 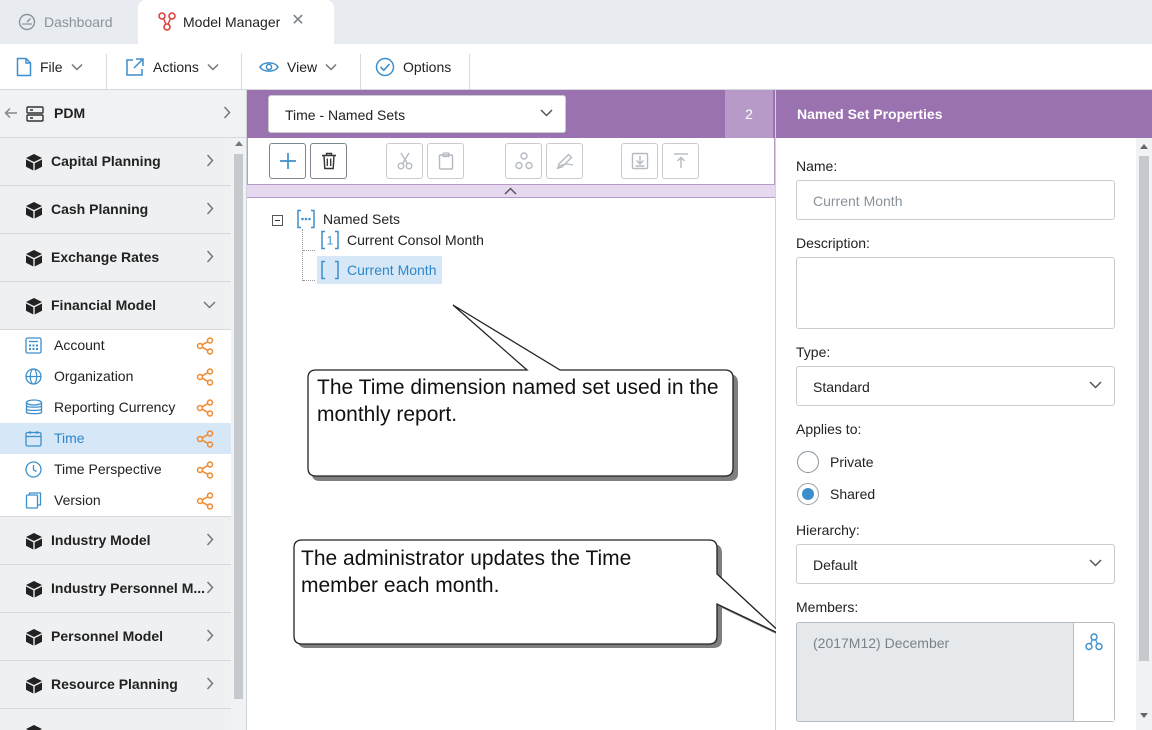 What do you see at coordinates (172, 67) in the screenshot?
I see `actions-menu: Actions` at bounding box center [172, 67].